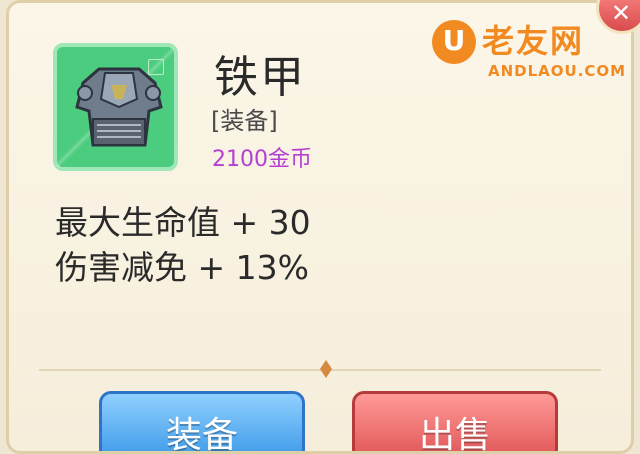  Describe the element at coordinates (260, 77) in the screenshot. I see `item-name: 铁甲` at that location.